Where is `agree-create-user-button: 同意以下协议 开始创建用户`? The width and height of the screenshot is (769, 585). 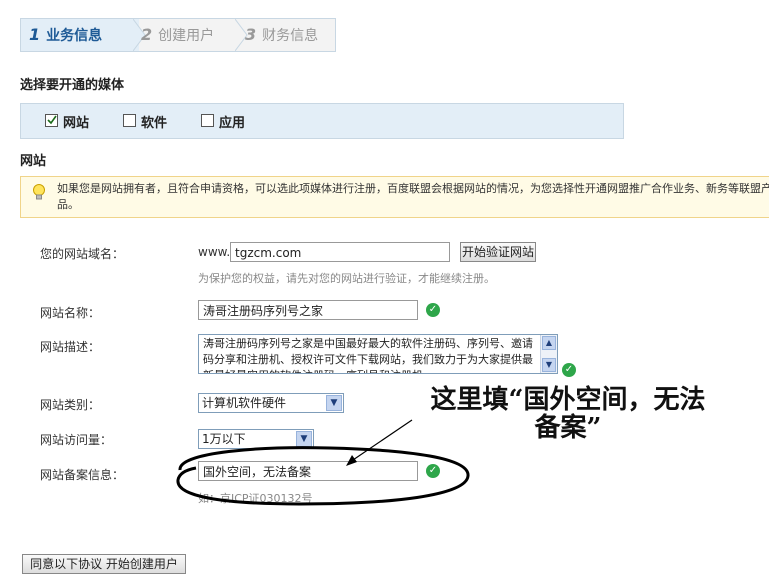
agree-create-user-button: 同意以下协议 开始创建用户 is located at coordinates (104, 564).